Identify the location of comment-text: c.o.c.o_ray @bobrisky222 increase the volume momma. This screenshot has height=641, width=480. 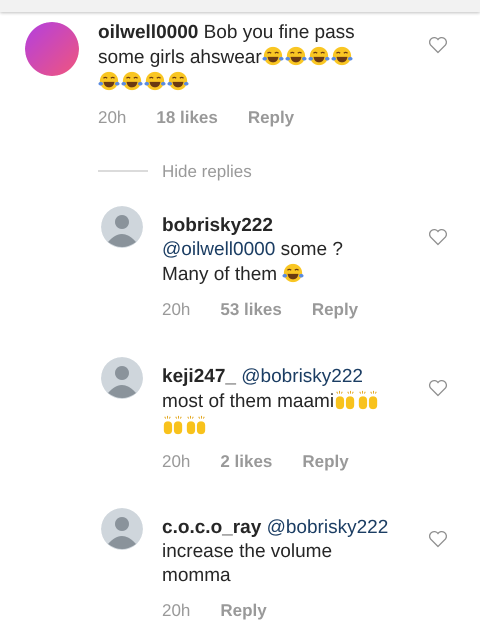
(276, 552).